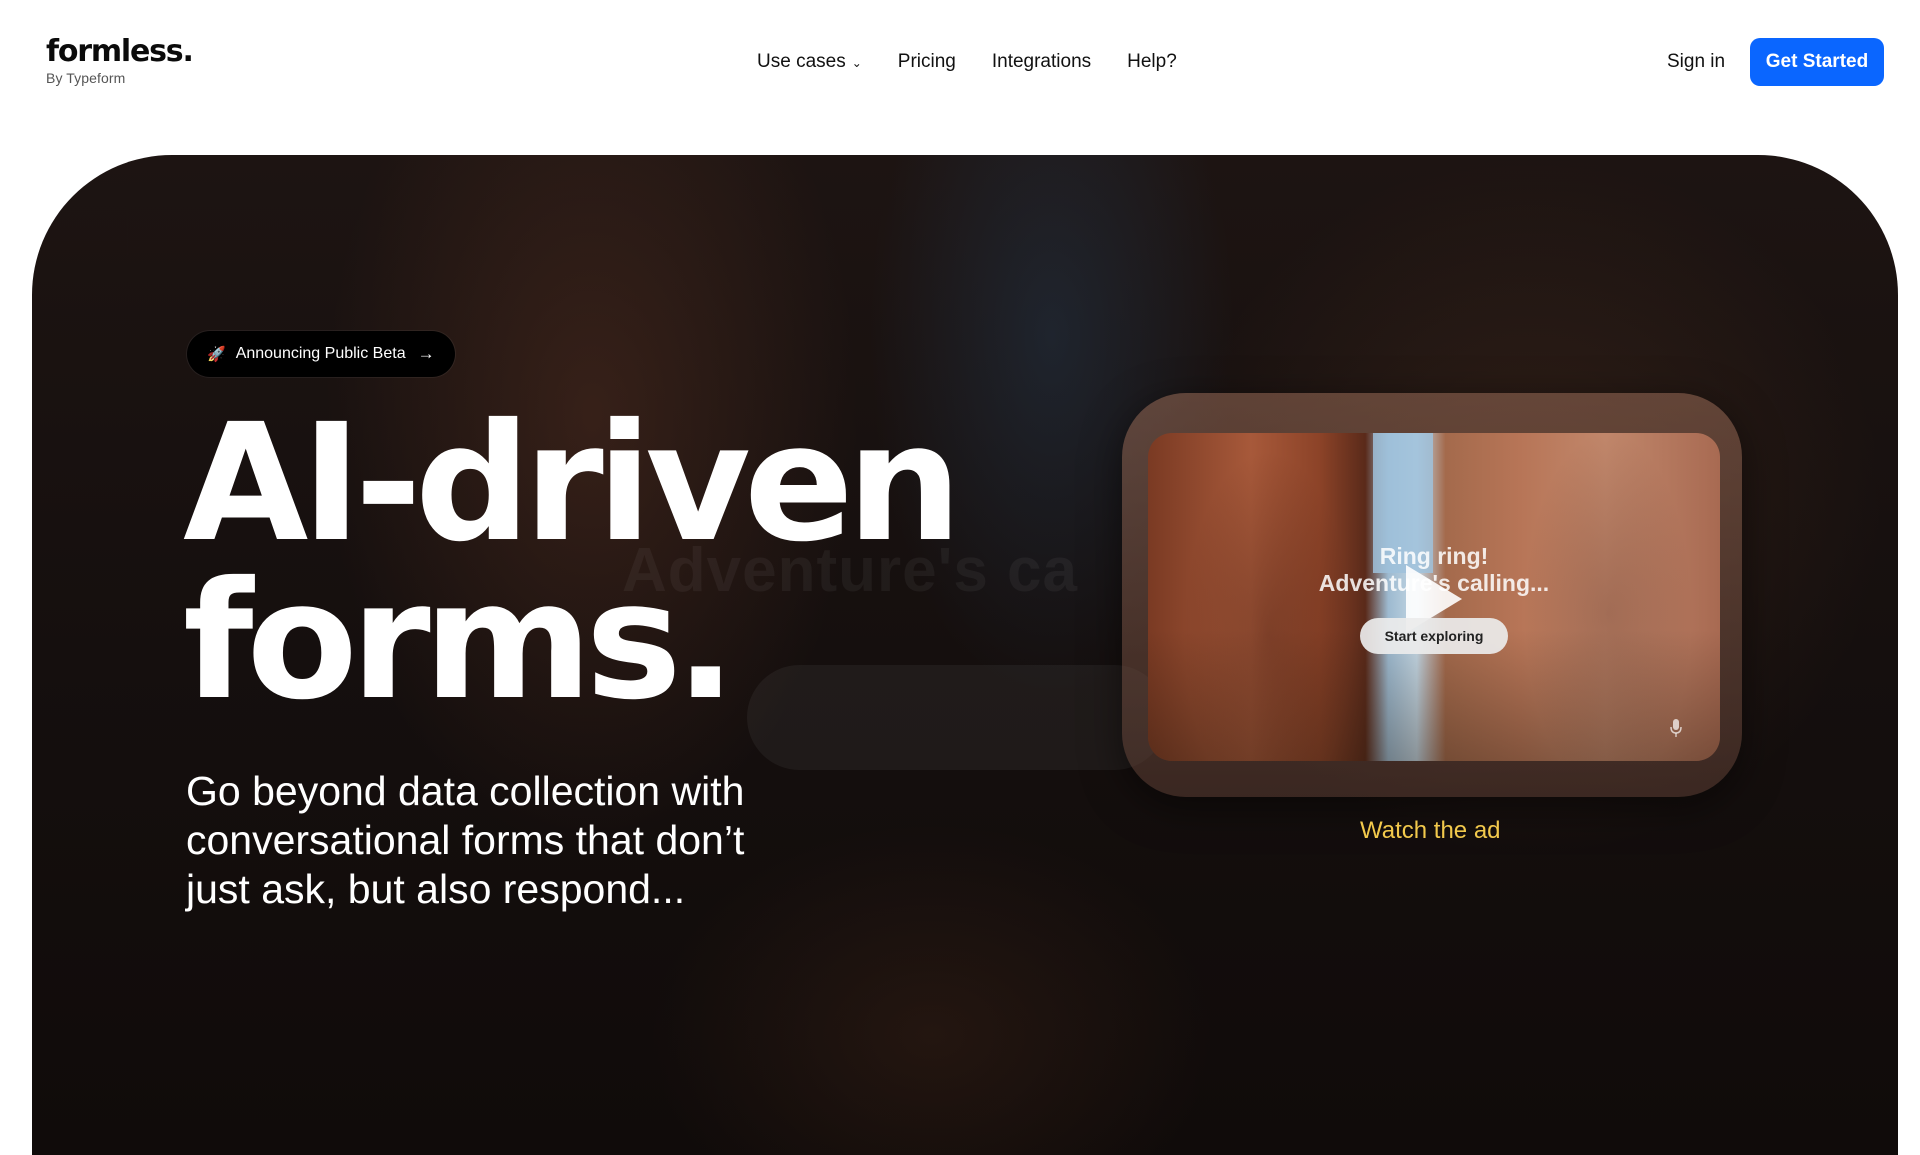  Describe the element at coordinates (216, 354) in the screenshot. I see `rocket-icon: 🚀` at that location.